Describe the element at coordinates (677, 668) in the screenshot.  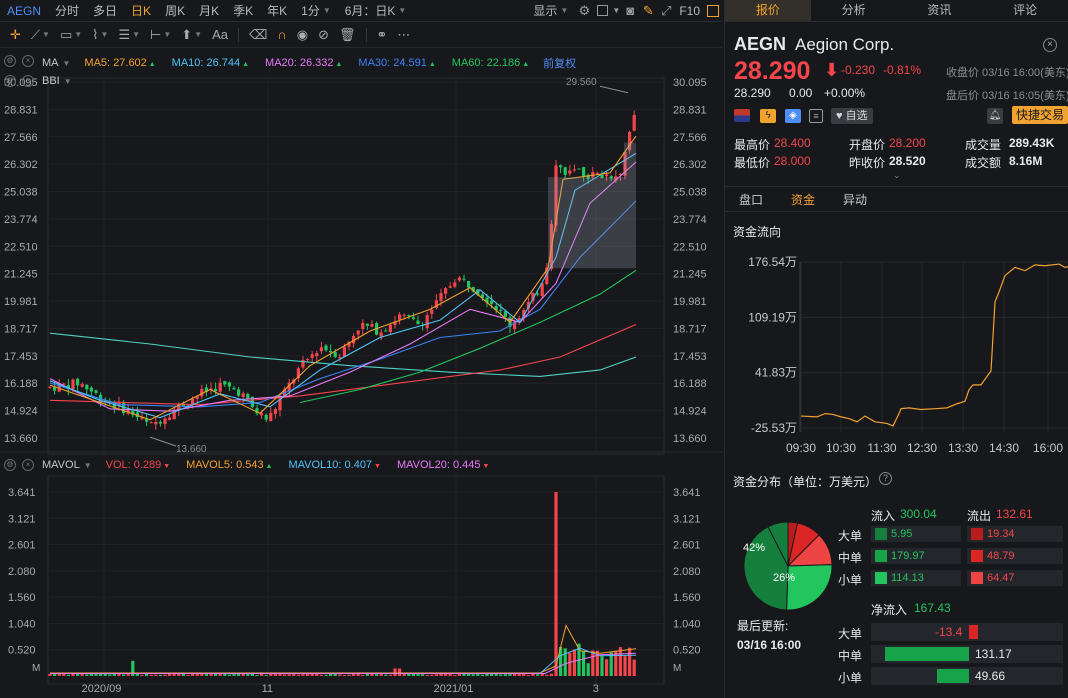
I see `volume-unit-right: M` at that location.